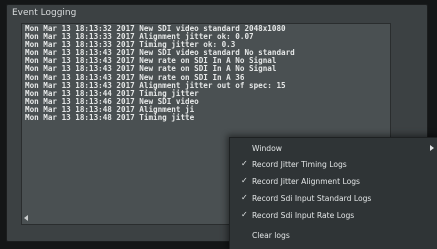  I want to click on menu-item-label: Clear logs, so click(271, 235).